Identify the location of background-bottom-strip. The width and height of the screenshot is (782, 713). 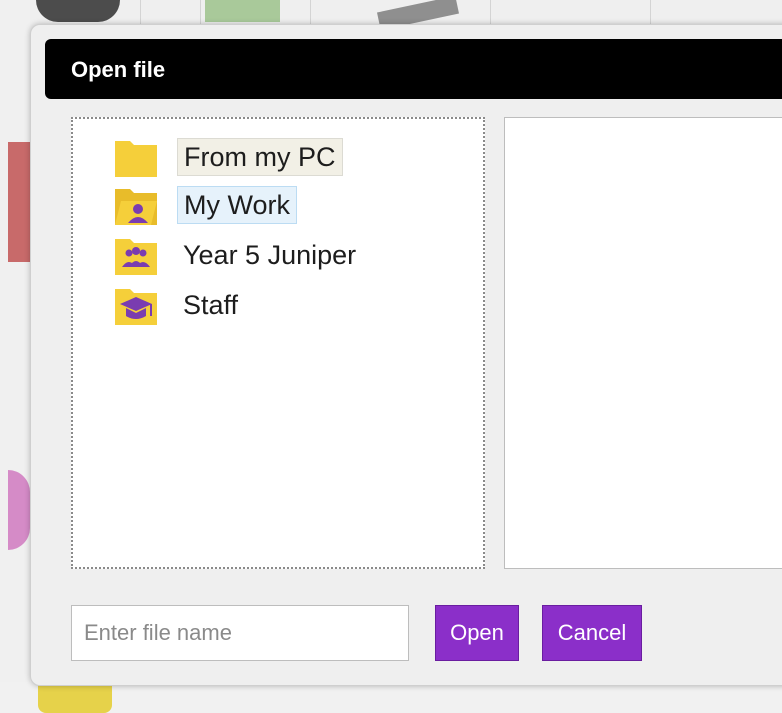
(391, 697).